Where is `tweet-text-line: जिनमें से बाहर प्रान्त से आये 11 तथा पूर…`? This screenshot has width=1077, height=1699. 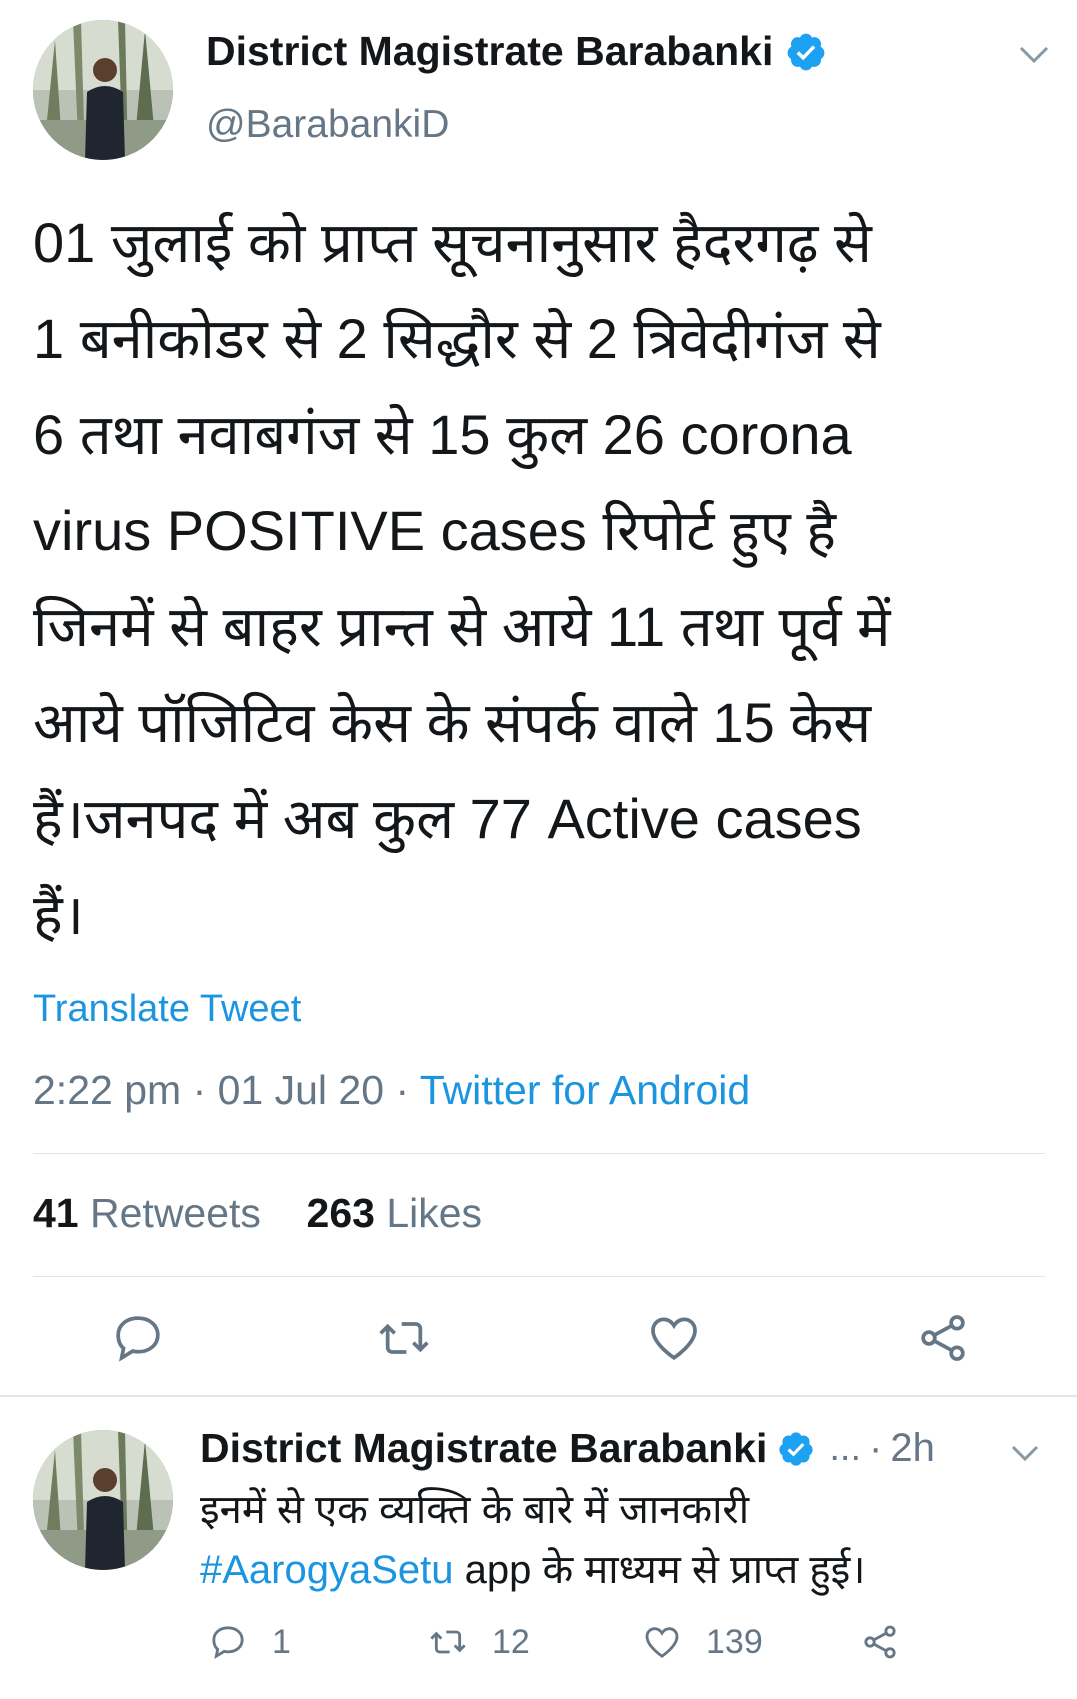
tweet-text-line: जिनमें से बाहर प्रान्त से आये 11 तथा पूर… is located at coordinates (462, 626).